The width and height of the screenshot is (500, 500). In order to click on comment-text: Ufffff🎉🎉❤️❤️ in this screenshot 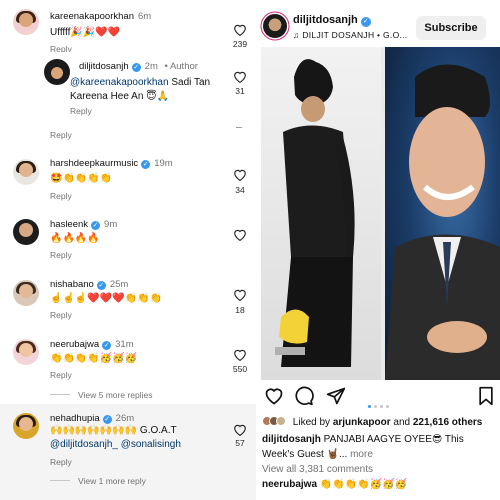, I will do `click(85, 32)`.